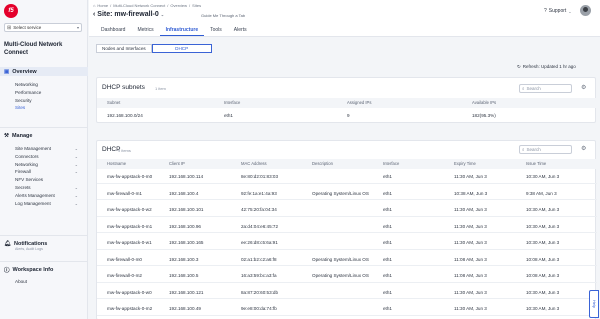 The image size is (600, 319). What do you see at coordinates (44, 93) in the screenshot?
I see `sidebar-item-performance: Performance` at bounding box center [44, 93].